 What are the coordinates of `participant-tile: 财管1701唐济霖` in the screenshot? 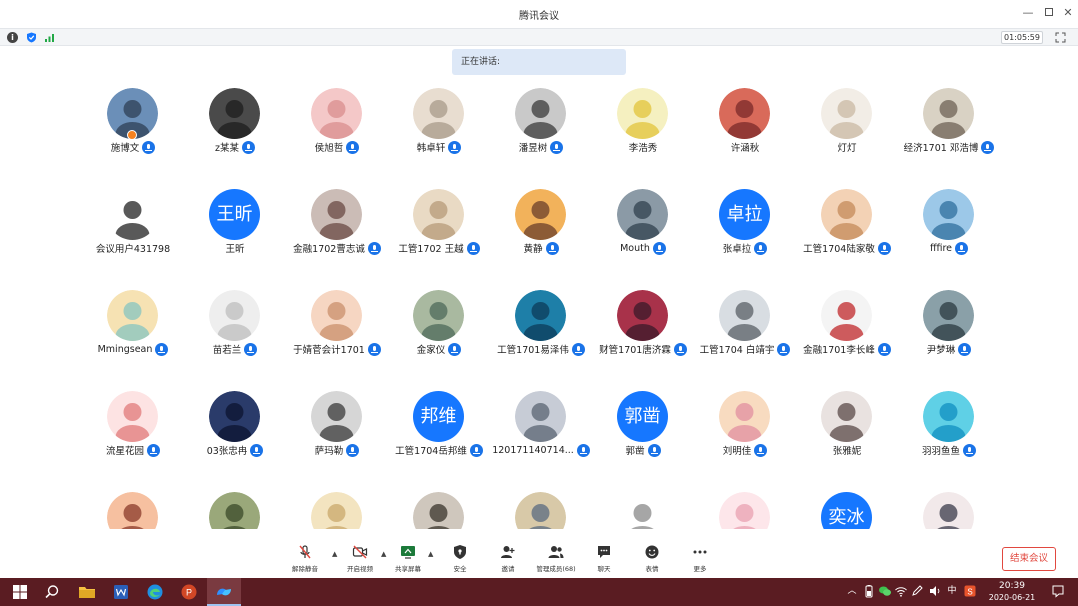 It's located at (643, 330).